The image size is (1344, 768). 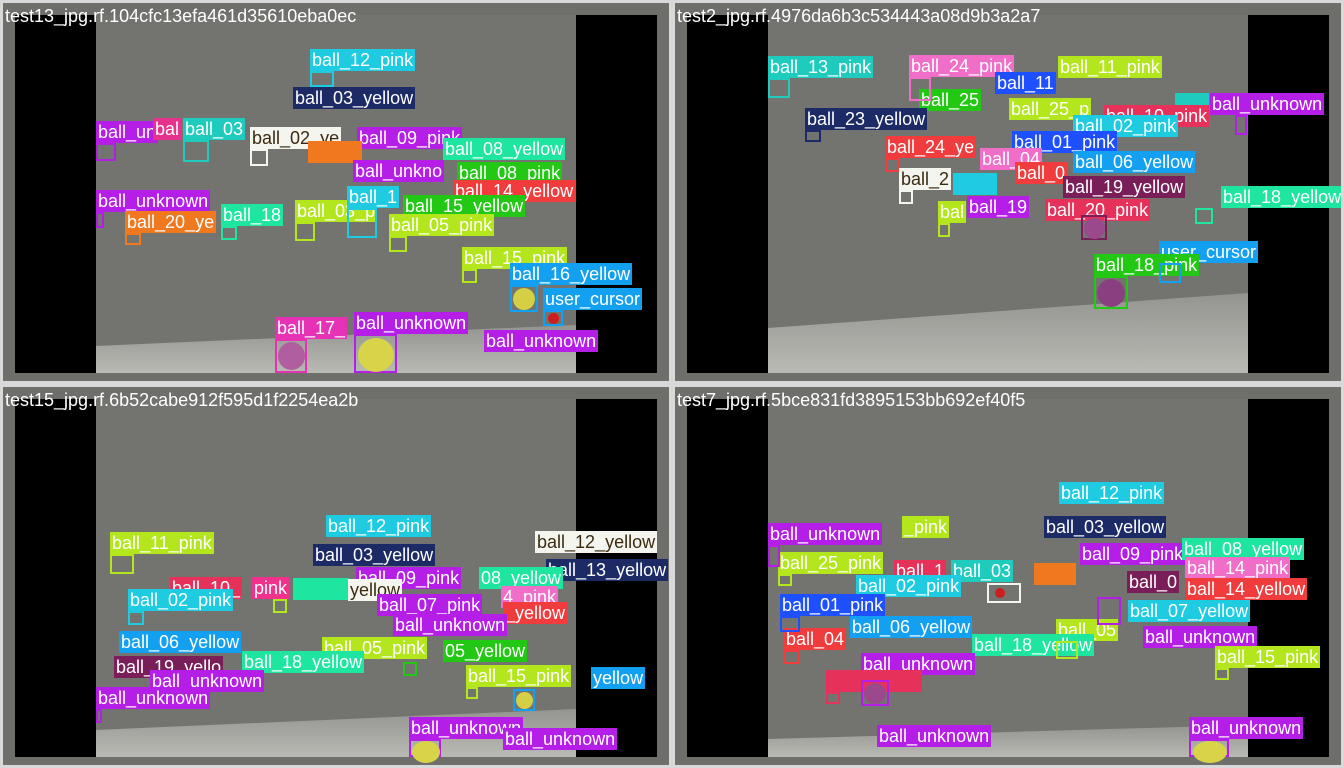 What do you see at coordinates (311, 328) in the screenshot?
I see `detection-label: ball_17_` at bounding box center [311, 328].